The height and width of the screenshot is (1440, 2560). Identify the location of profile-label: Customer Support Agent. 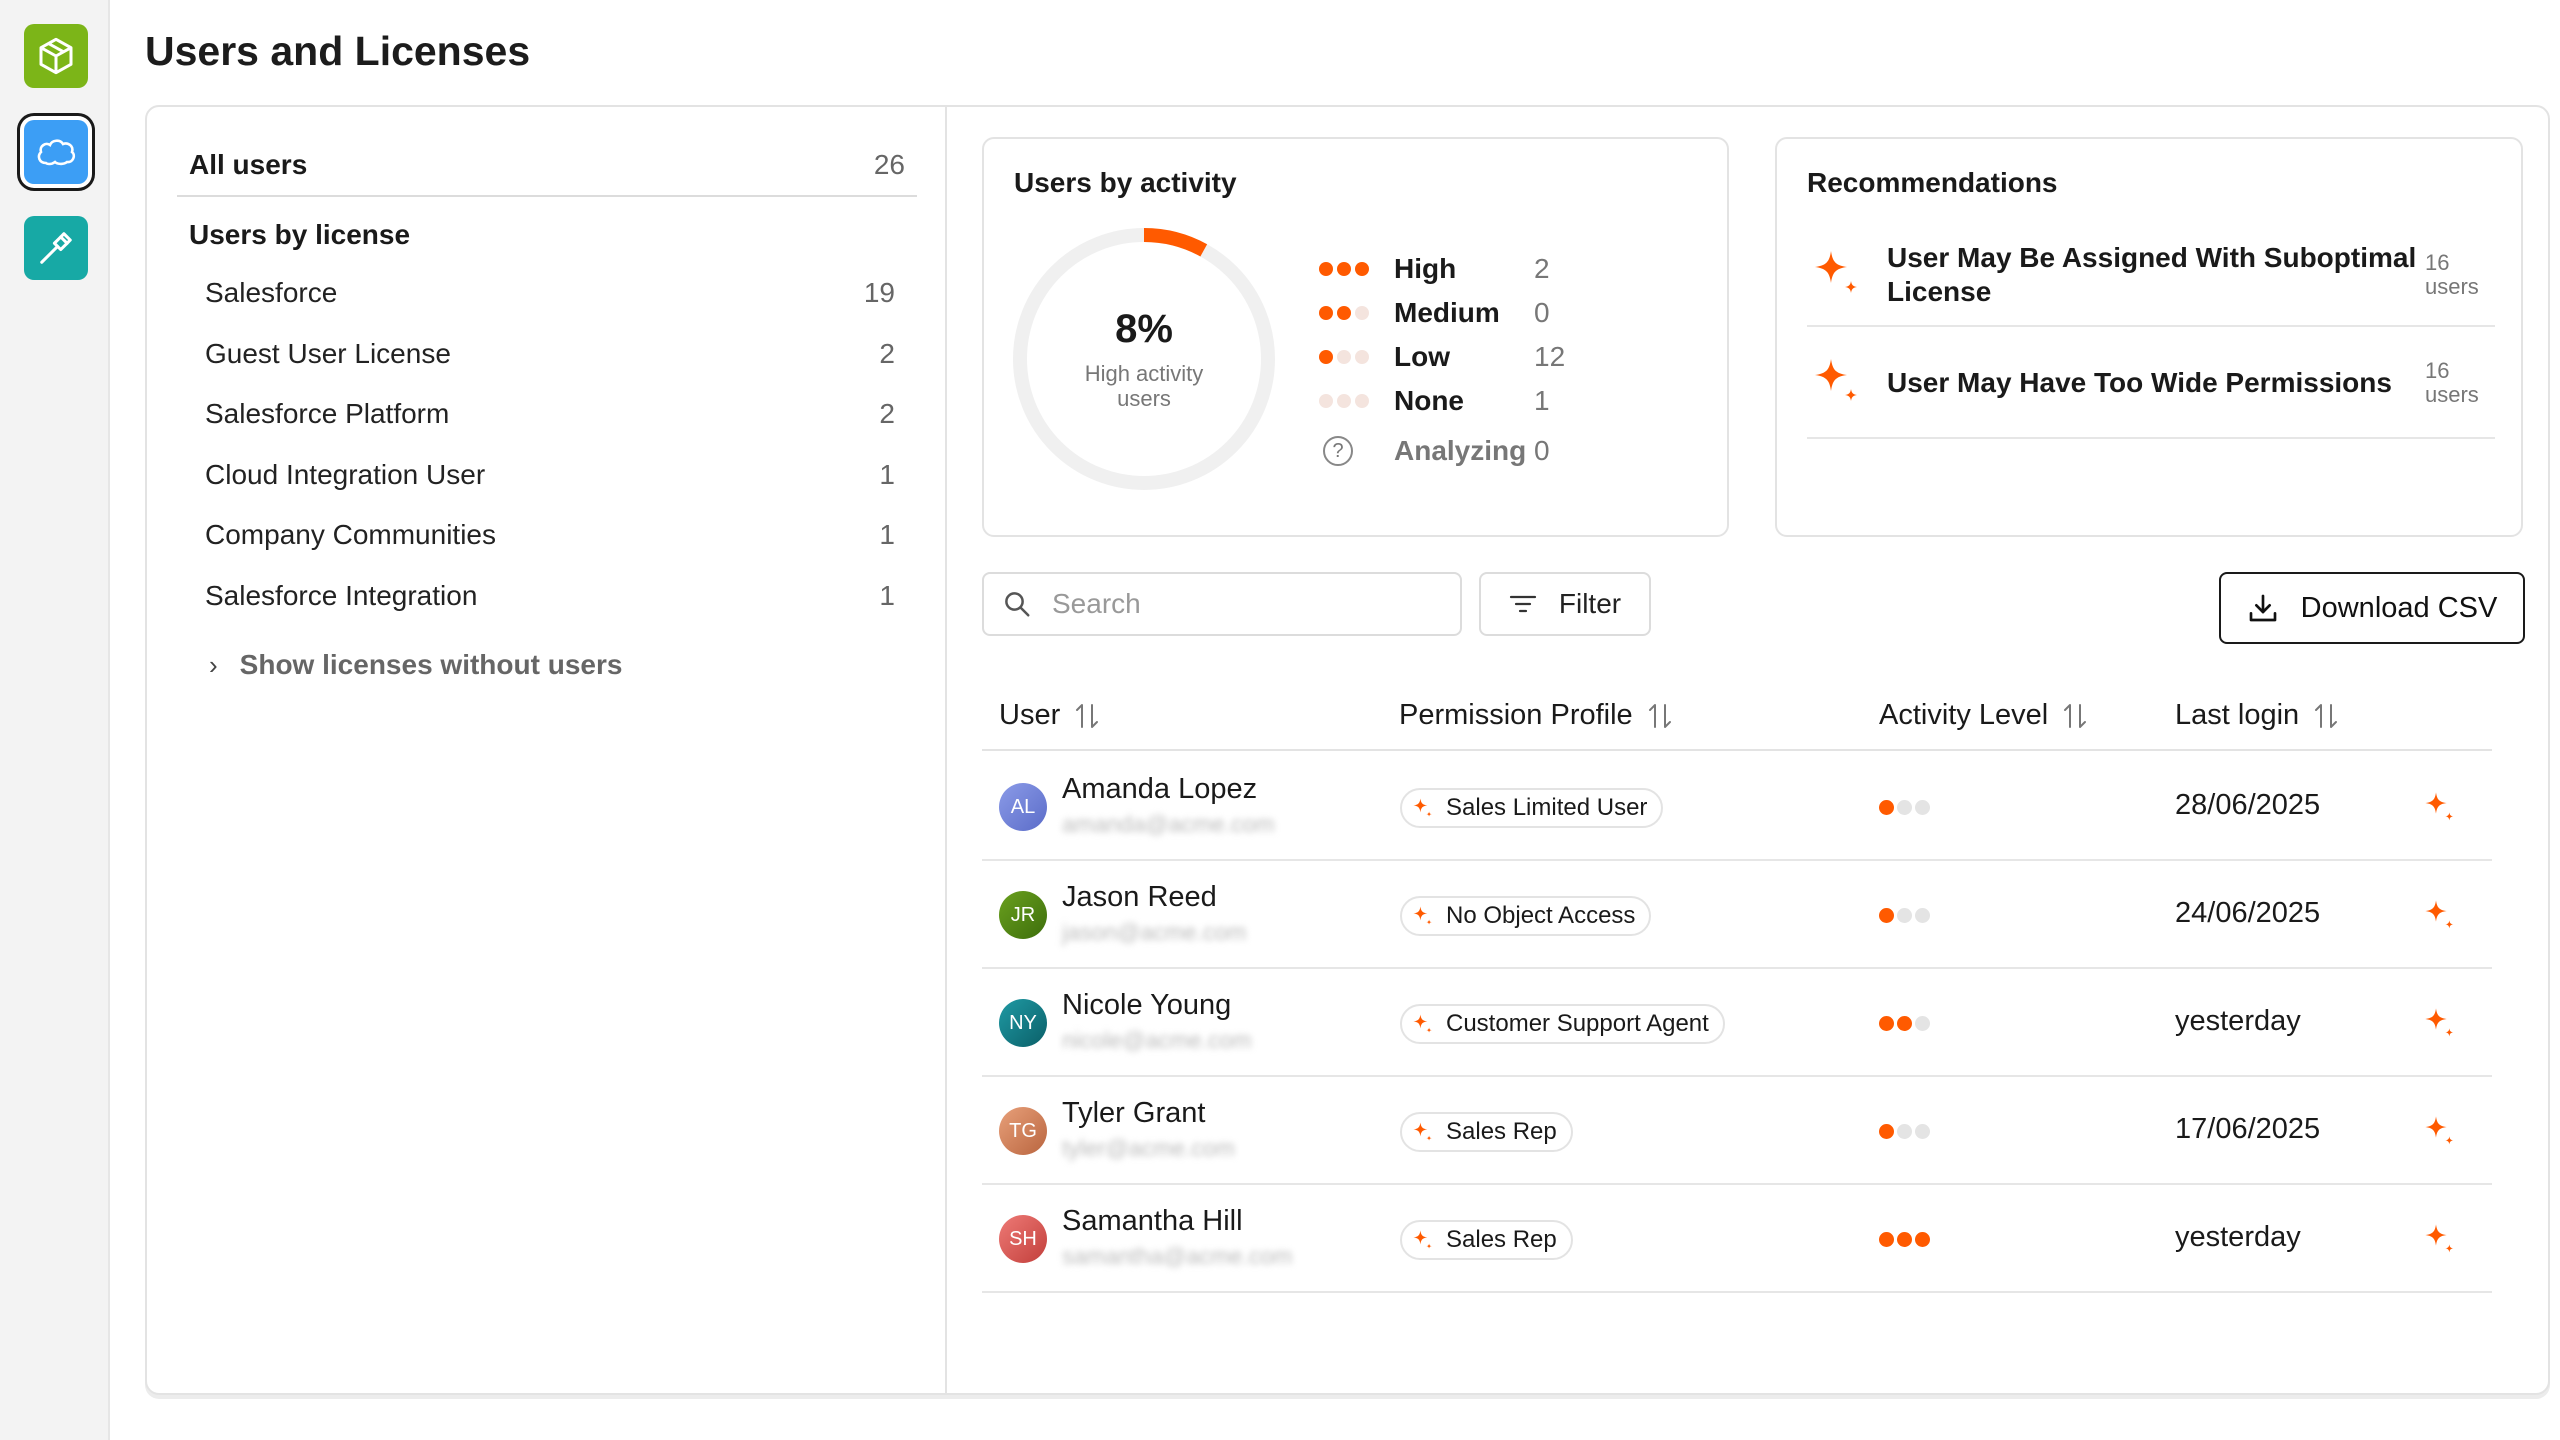
(1577, 1023).